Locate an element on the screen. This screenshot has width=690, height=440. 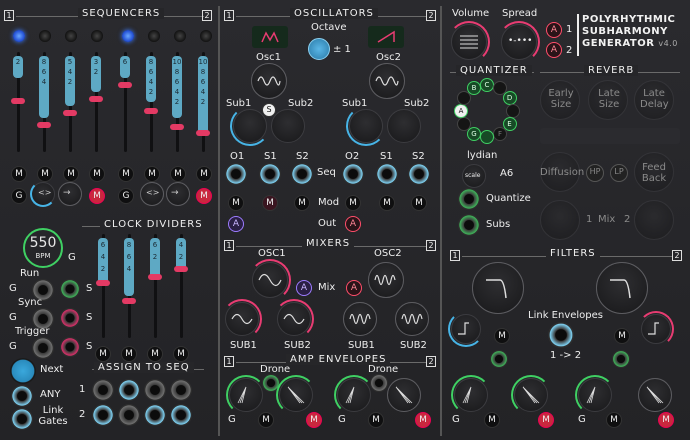
osc2-sub2-knob is located at coordinates (404, 126).